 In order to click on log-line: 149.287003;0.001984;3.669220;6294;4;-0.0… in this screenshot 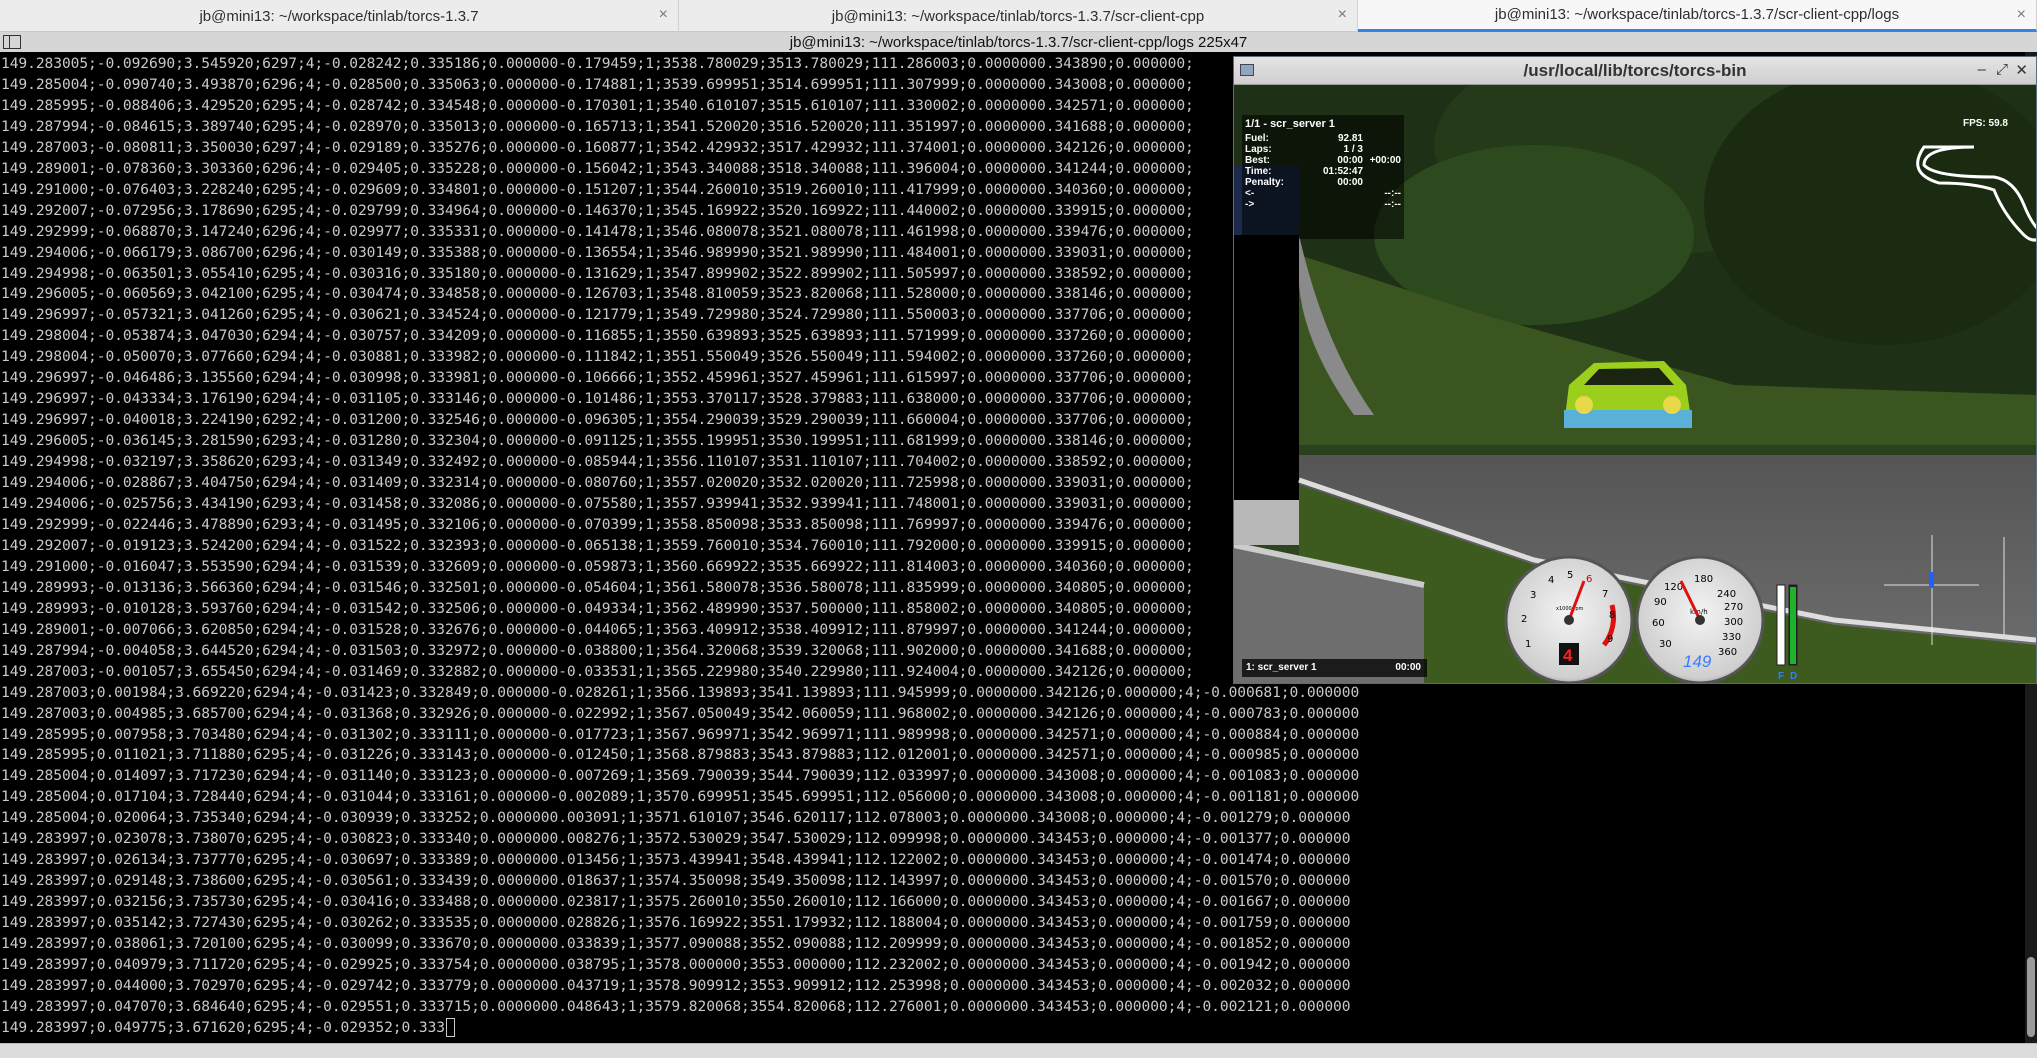, I will do `click(680, 692)`.